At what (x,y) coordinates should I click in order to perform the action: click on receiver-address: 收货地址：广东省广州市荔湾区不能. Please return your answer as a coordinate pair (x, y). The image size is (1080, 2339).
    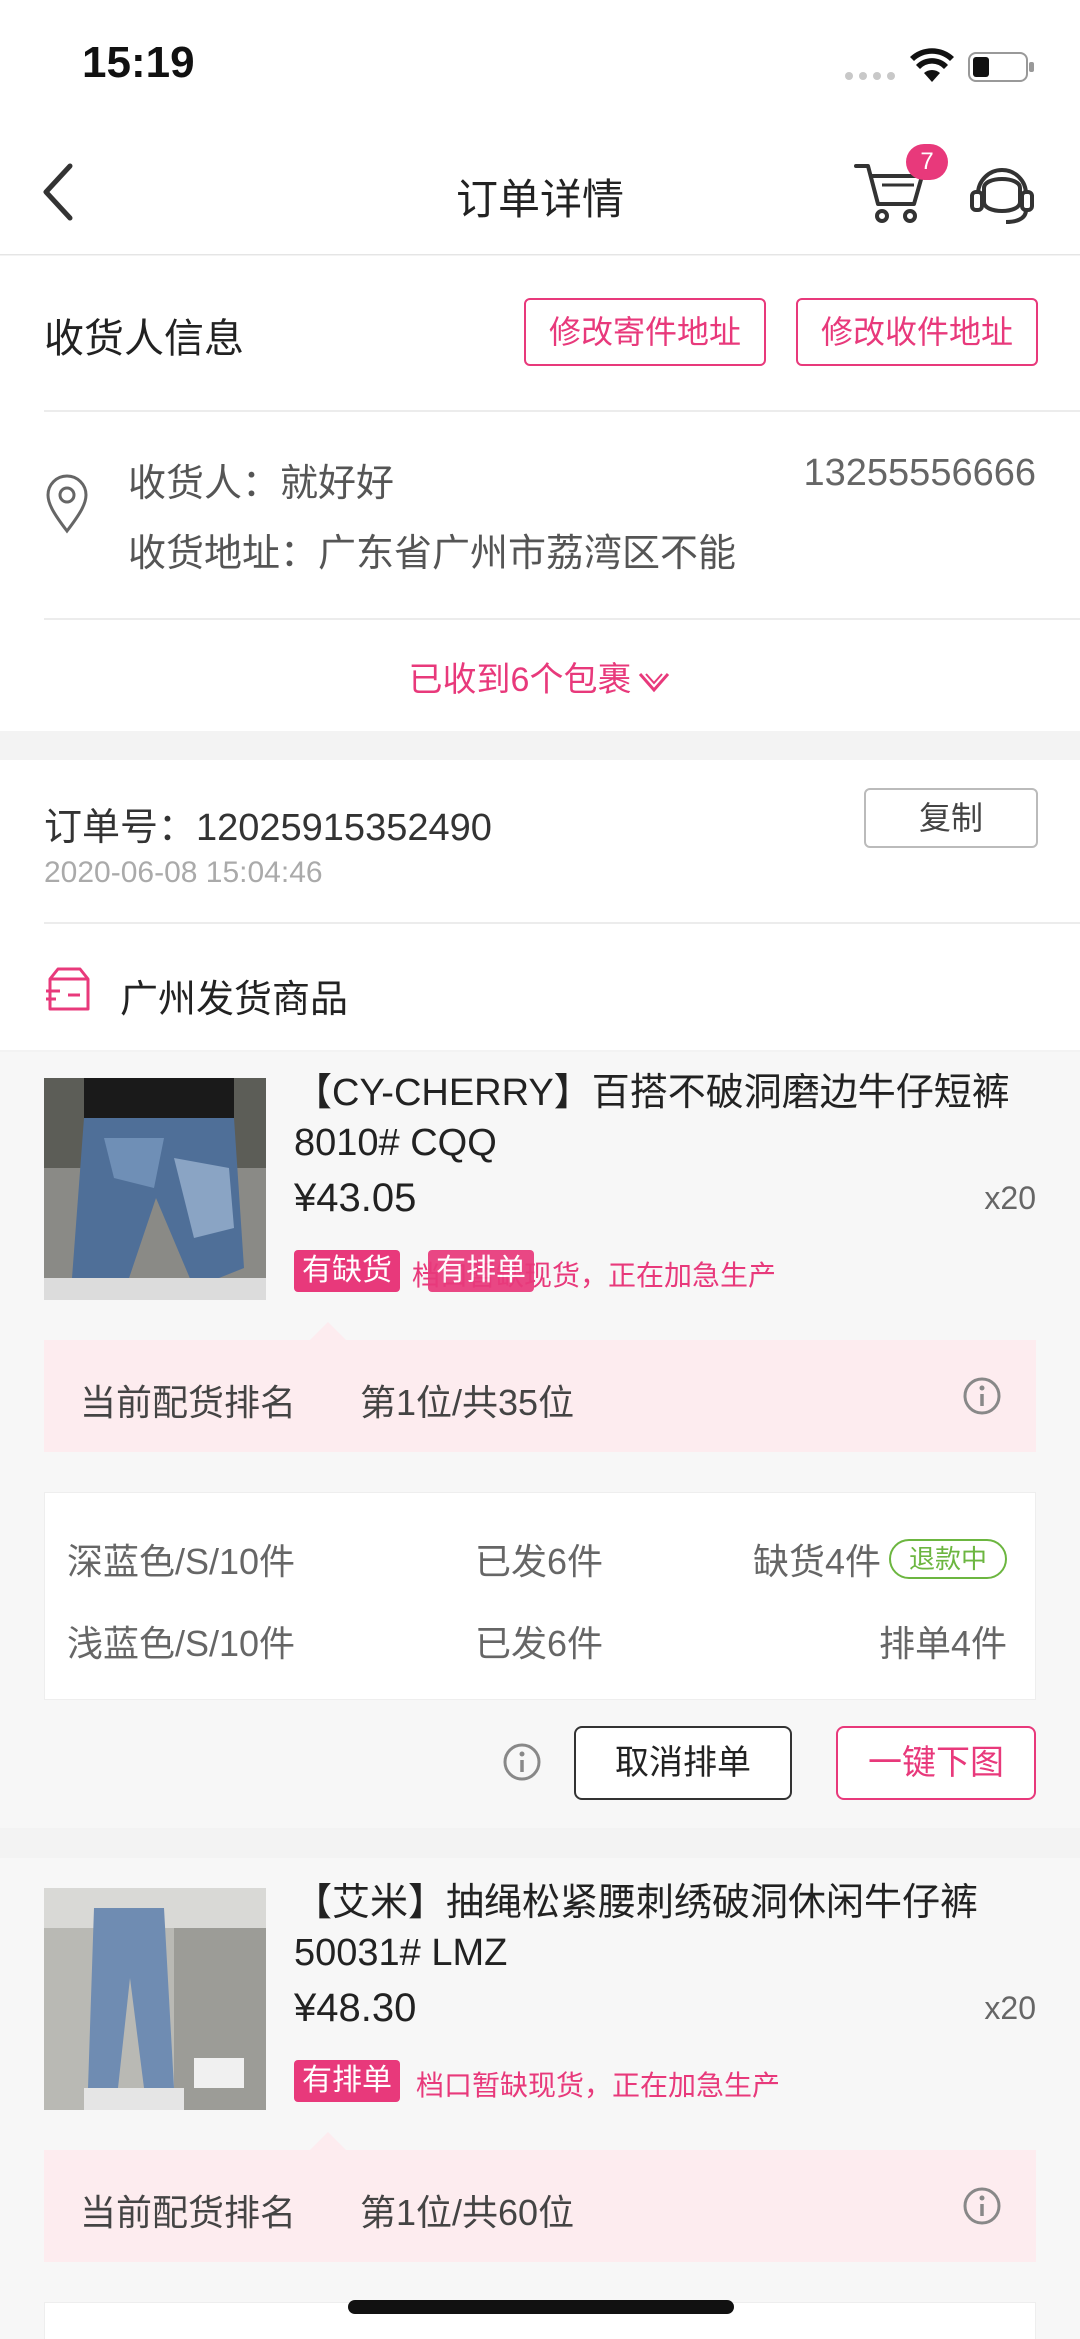
    Looking at the image, I should click on (432, 554).